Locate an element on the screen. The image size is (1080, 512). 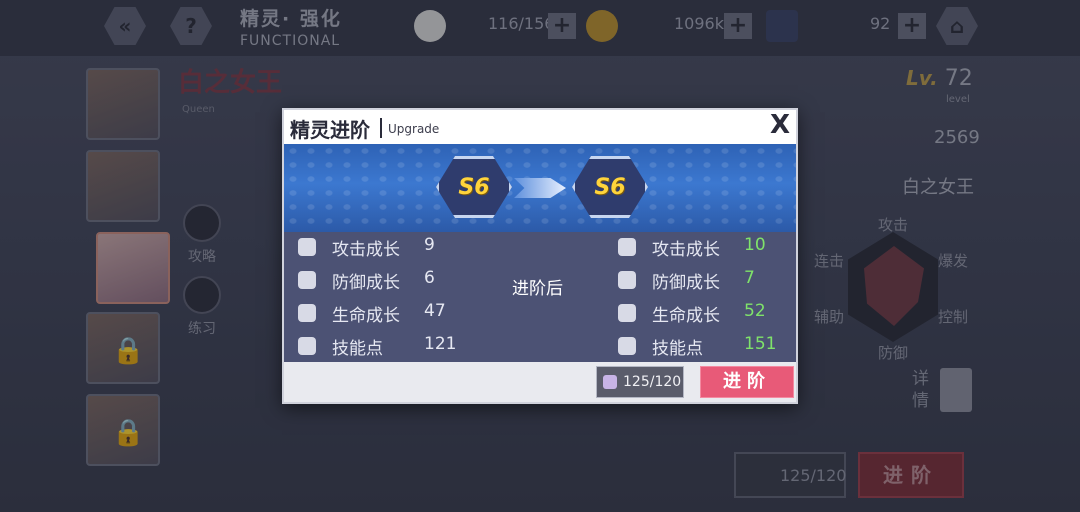
upgrade-button: 进阶 is located at coordinates (747, 382).